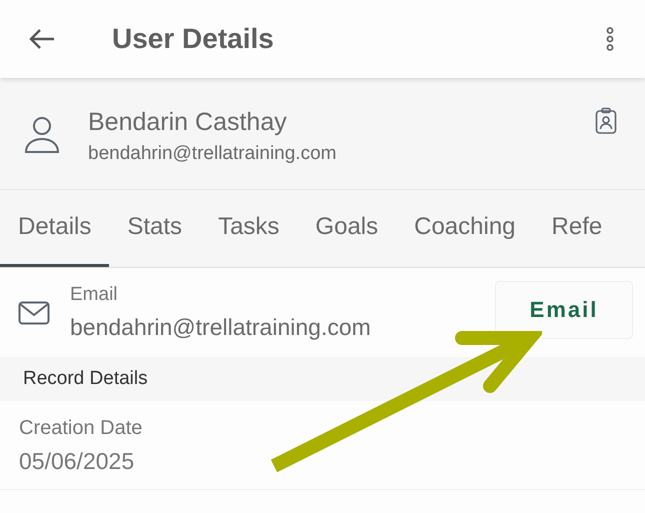 The width and height of the screenshot is (645, 513). I want to click on tab: Refe, so click(568, 228).